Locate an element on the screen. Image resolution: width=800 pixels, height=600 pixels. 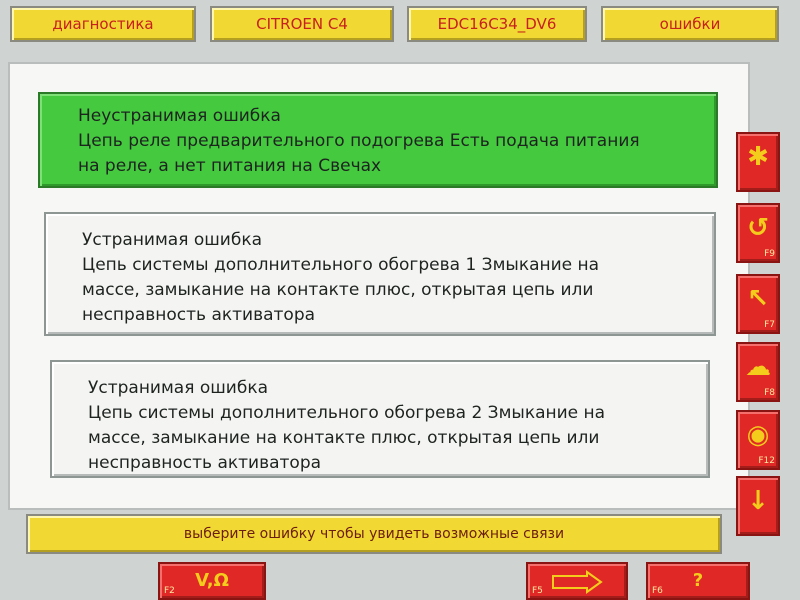
scroll-down-button: ↓ is located at coordinates (758, 506).